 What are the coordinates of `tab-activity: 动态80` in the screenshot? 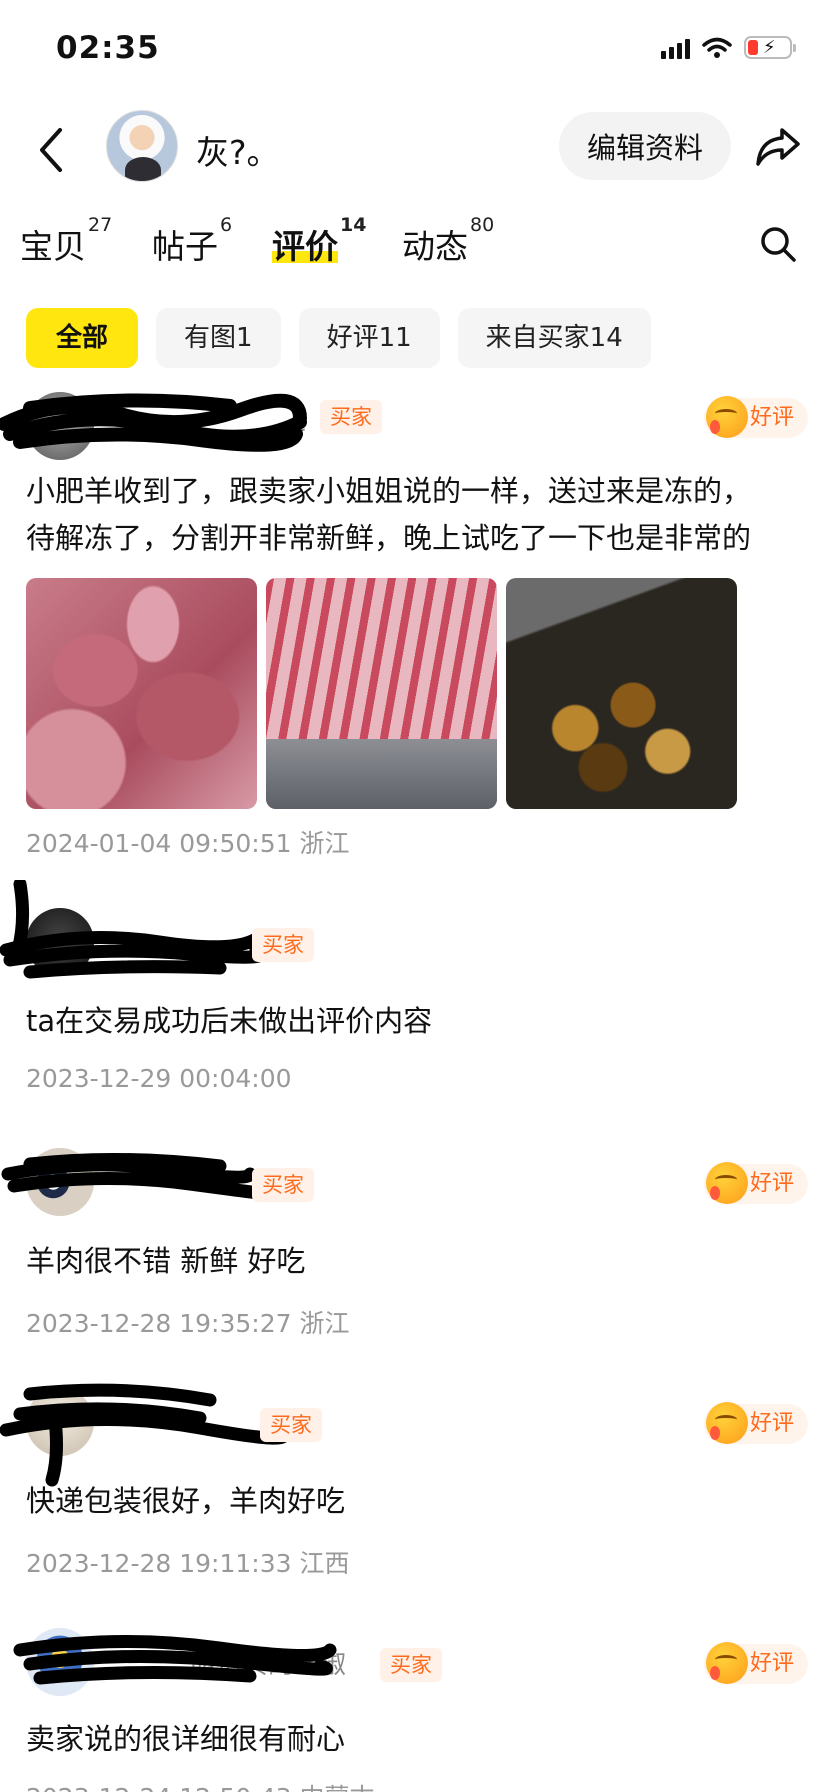 It's located at (448, 241).